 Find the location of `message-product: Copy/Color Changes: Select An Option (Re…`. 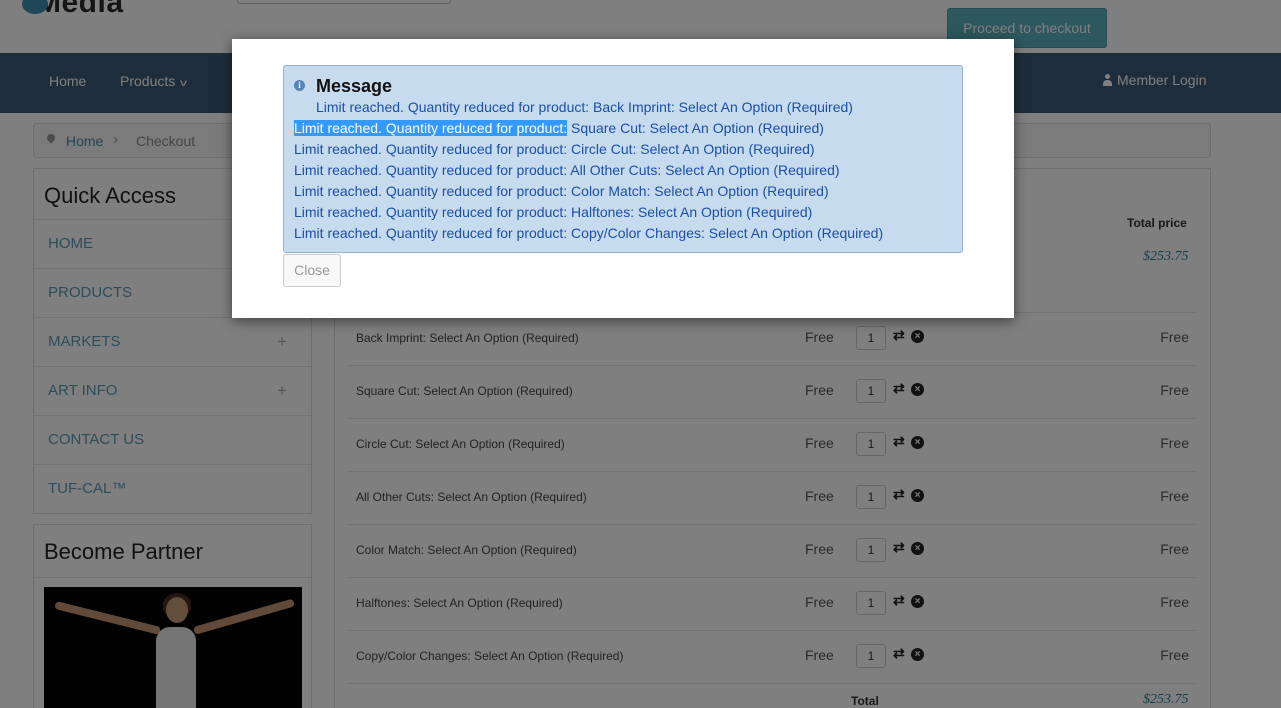

message-product: Copy/Color Changes: Select An Option (Re… is located at coordinates (727, 233).